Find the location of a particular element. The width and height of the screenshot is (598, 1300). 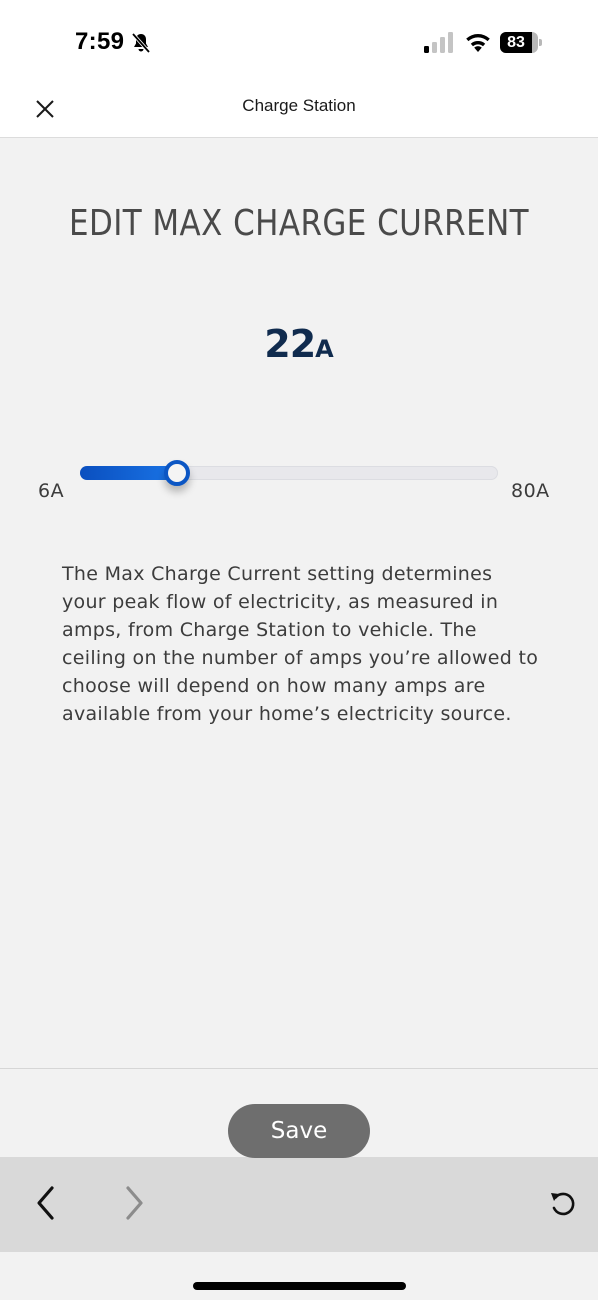

current-value-display: 22A is located at coordinates (299, 344).